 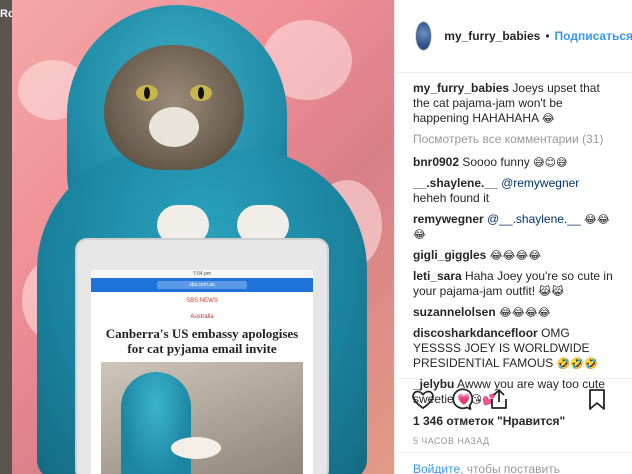 I want to click on share-icon, so click(x=499, y=399).